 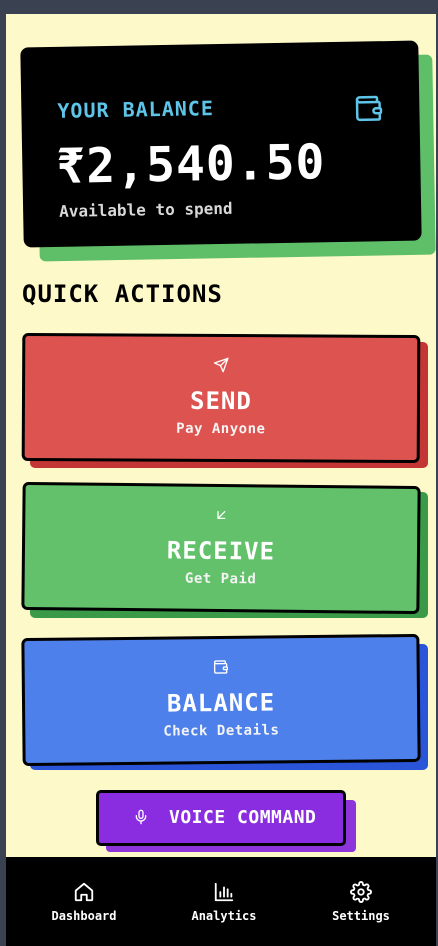 What do you see at coordinates (220, 579) in the screenshot?
I see `receive-subtitle: Get Paid` at bounding box center [220, 579].